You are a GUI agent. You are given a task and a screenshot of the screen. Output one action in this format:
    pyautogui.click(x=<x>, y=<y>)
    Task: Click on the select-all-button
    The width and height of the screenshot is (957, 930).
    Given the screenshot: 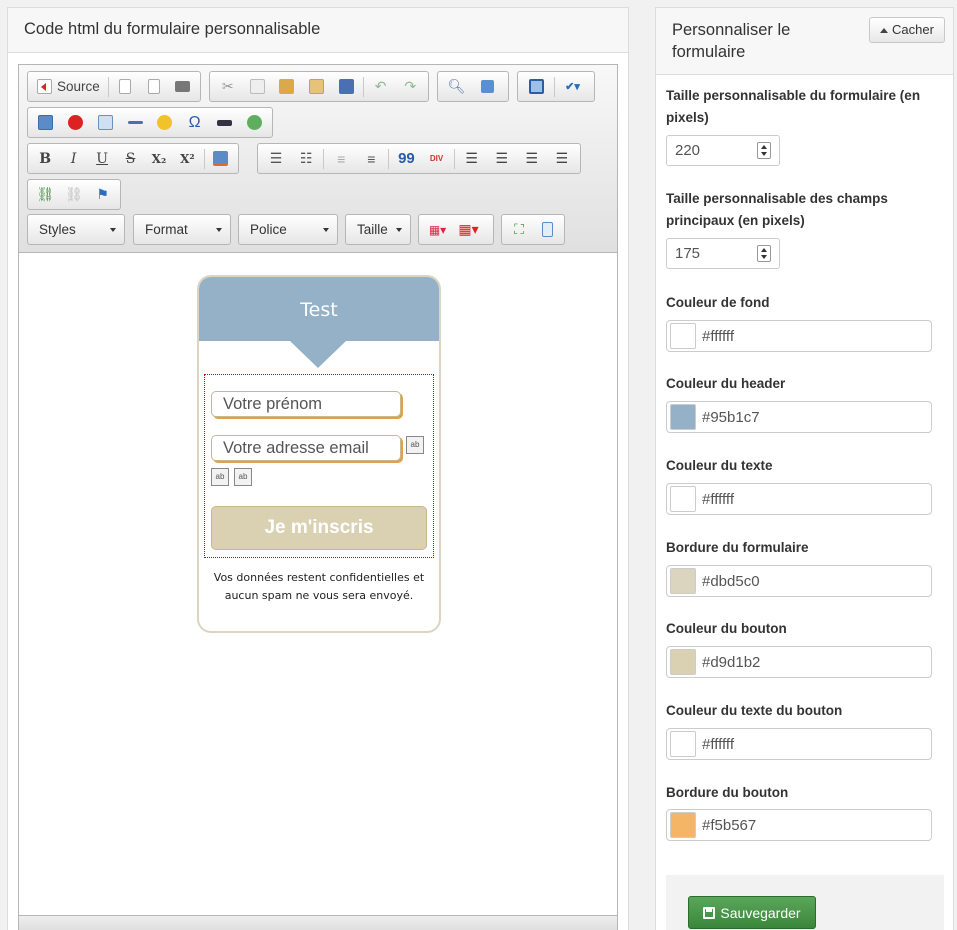 What is the action you would take?
    pyautogui.click(x=536, y=86)
    